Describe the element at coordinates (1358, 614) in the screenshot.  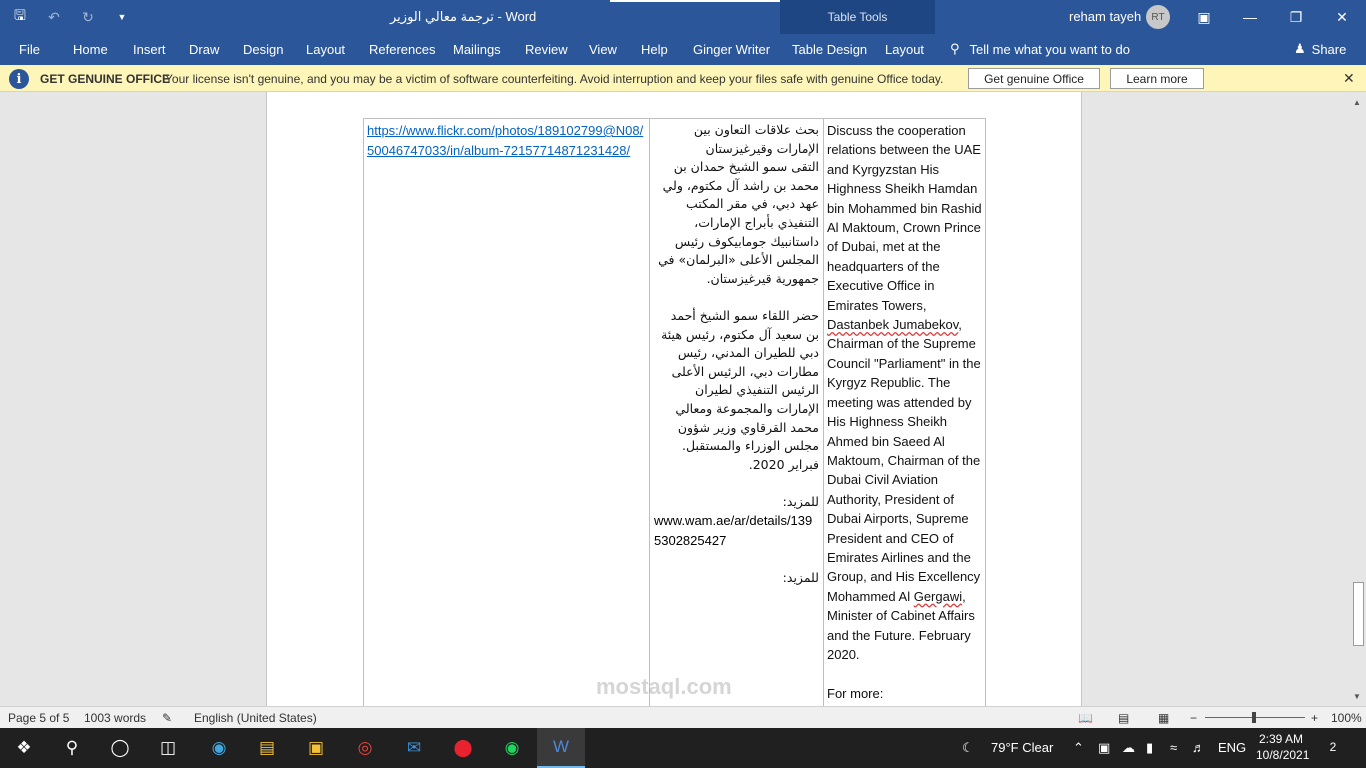
I see `scroll-thumb` at that location.